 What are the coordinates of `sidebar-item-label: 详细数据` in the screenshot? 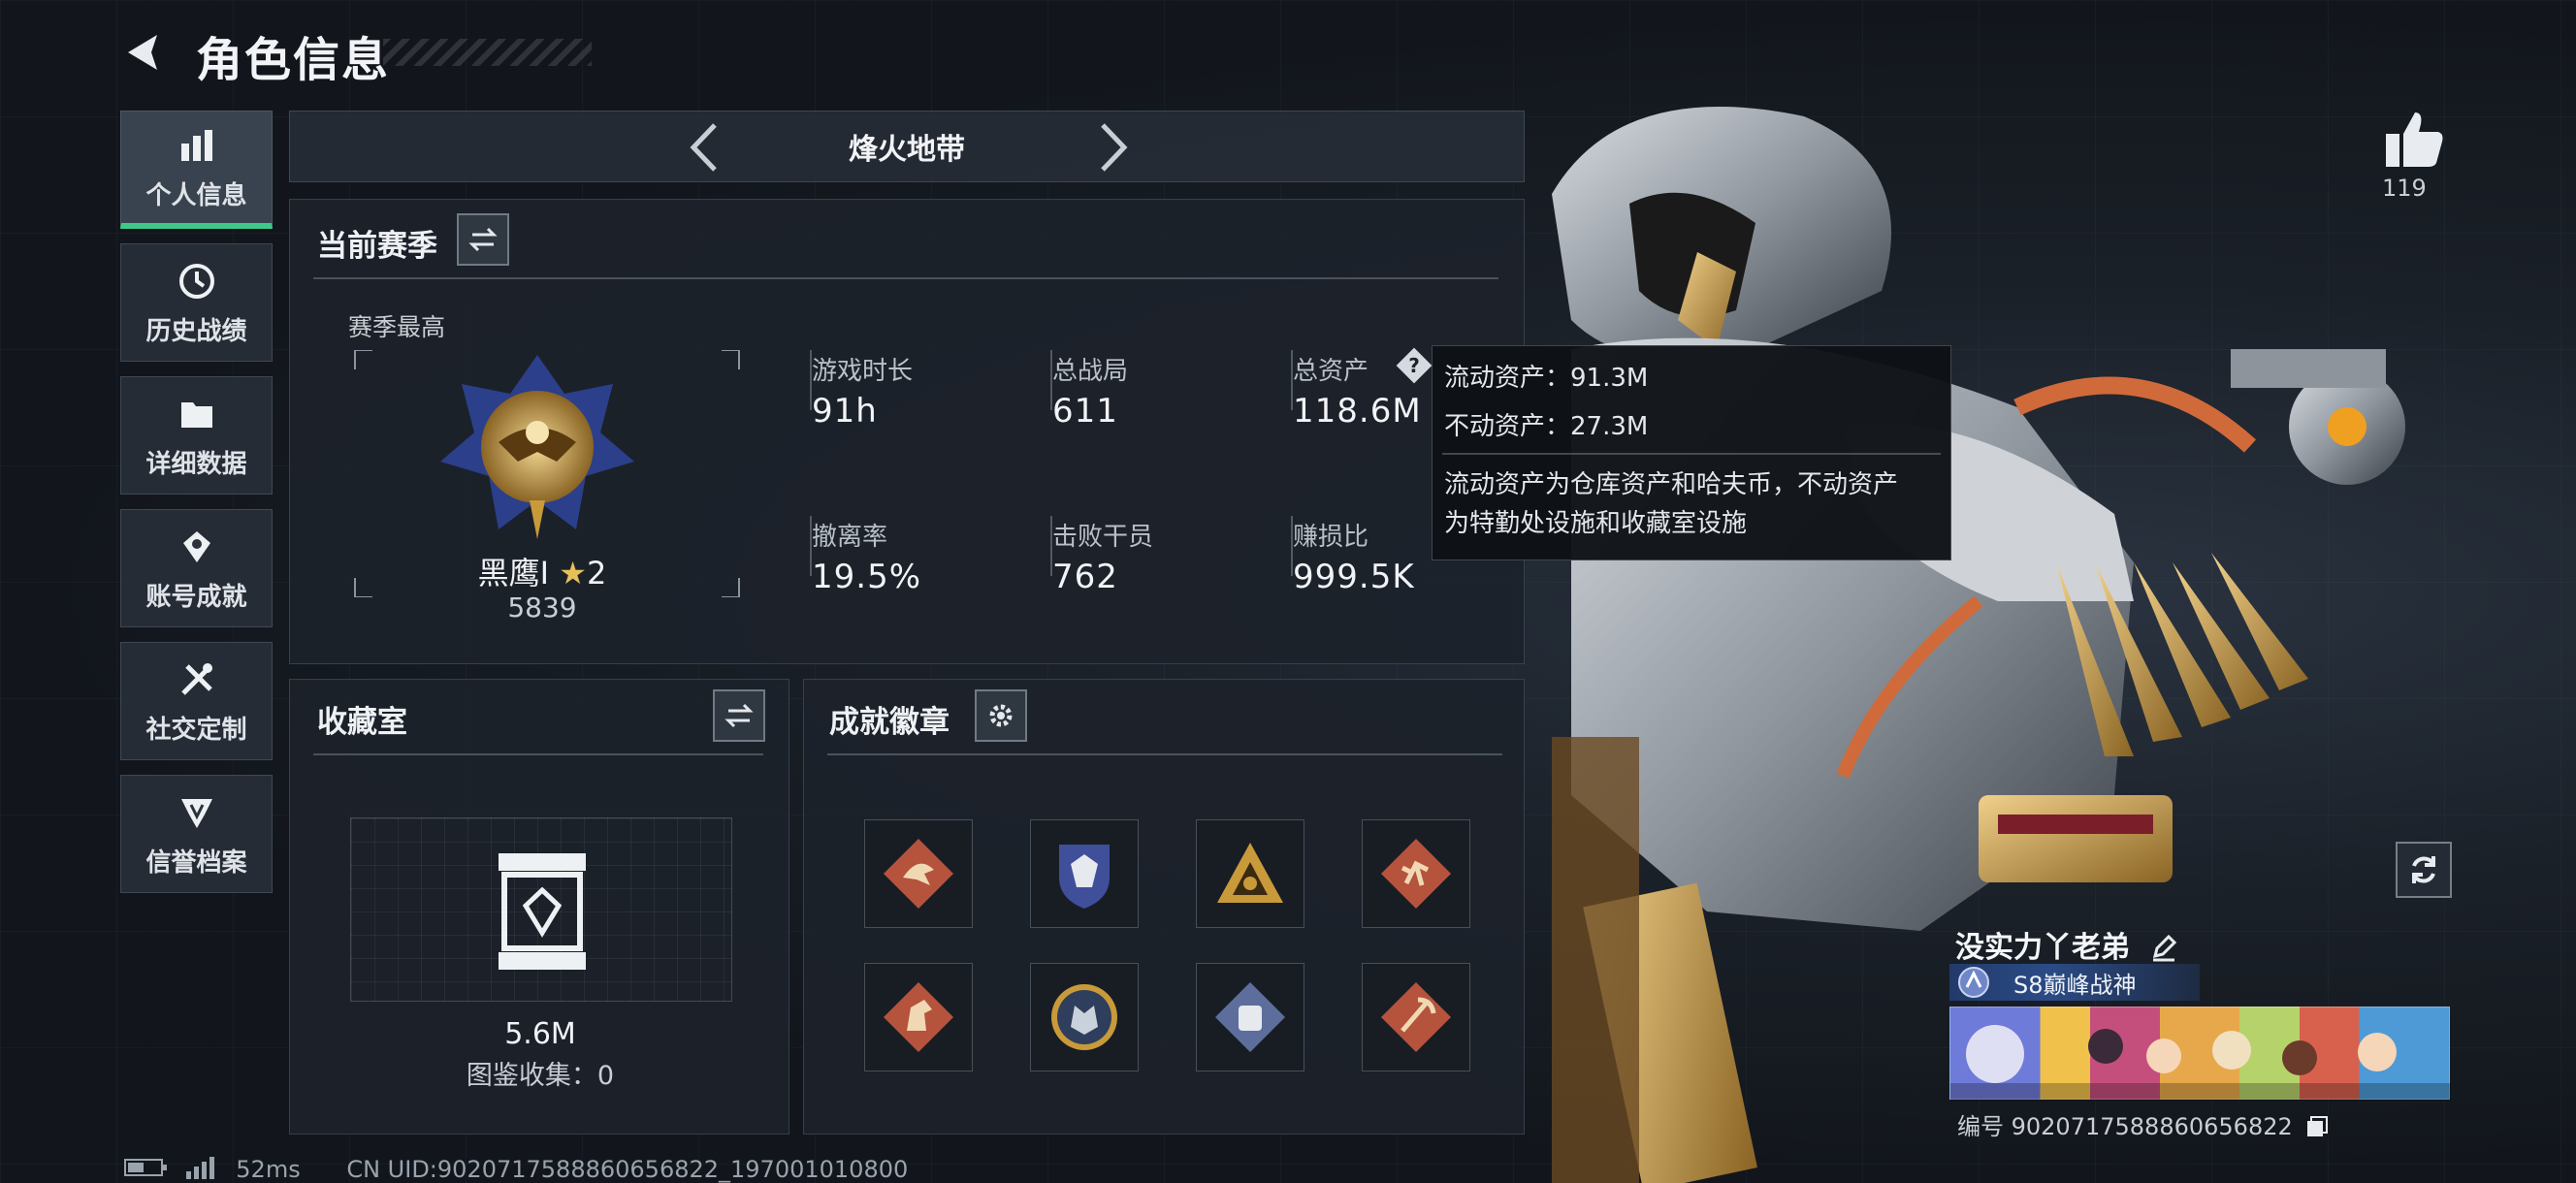 It's located at (196, 464).